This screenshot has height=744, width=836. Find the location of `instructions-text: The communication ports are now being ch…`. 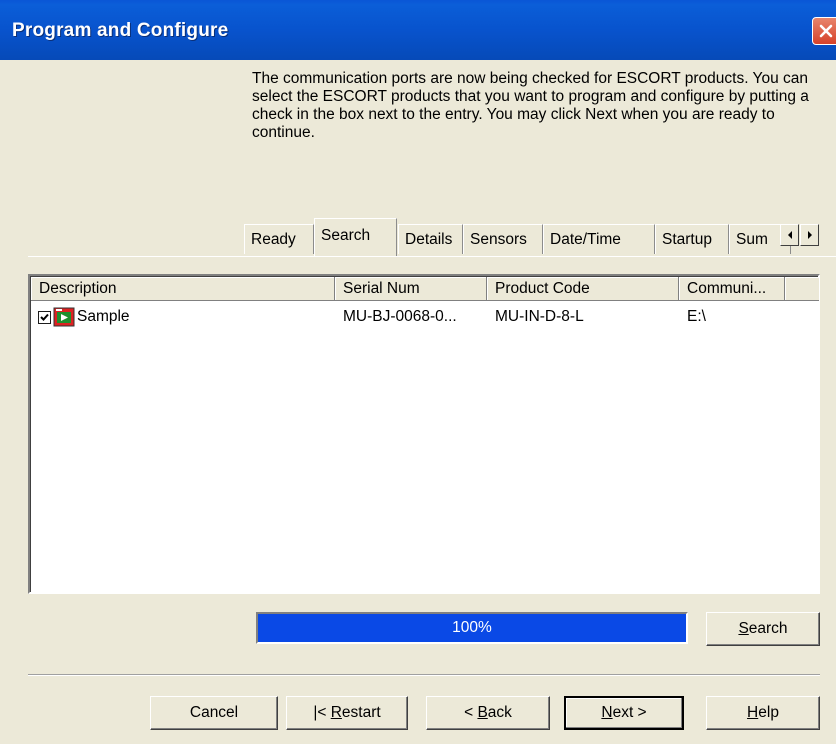

instructions-text: The communication ports are now being ch… is located at coordinates (530, 105).